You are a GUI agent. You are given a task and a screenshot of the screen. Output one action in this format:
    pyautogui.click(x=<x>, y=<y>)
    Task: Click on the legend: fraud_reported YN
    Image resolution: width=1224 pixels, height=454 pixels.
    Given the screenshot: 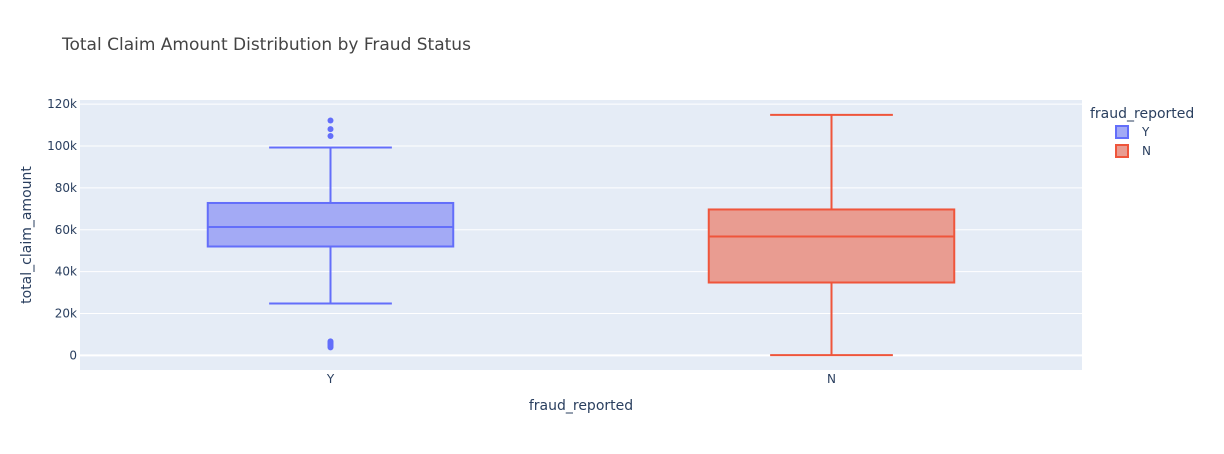 What is the action you would take?
    pyautogui.click(x=1142, y=132)
    